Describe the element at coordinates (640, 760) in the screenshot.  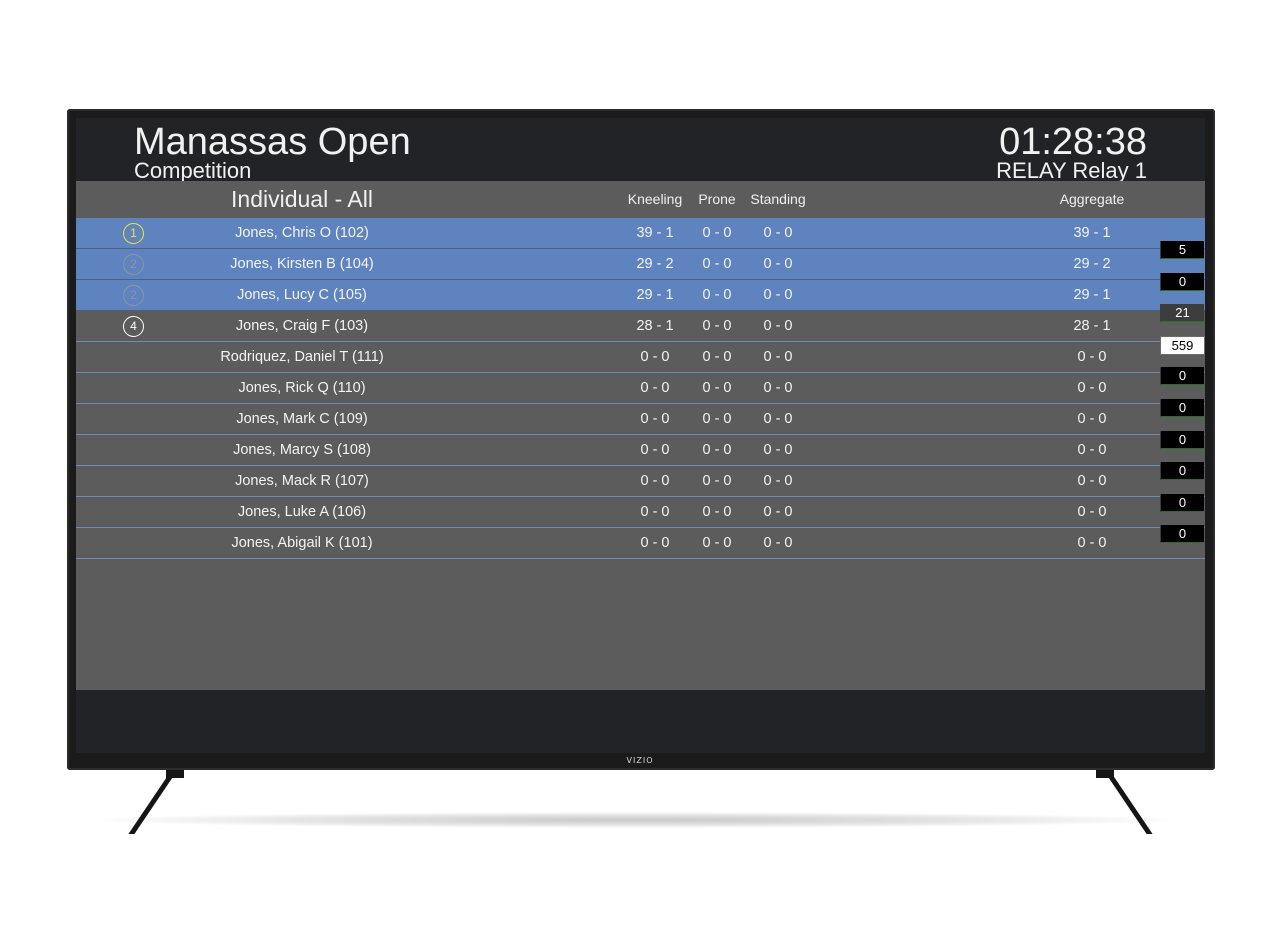
I see `tv-brand-logo: VIZIO` at that location.